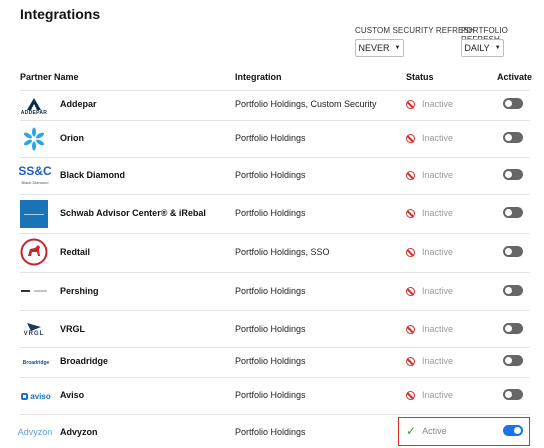 The height and width of the screenshot is (448, 544). What do you see at coordinates (34, 291) in the screenshot?
I see `pershing-logo` at bounding box center [34, 291].